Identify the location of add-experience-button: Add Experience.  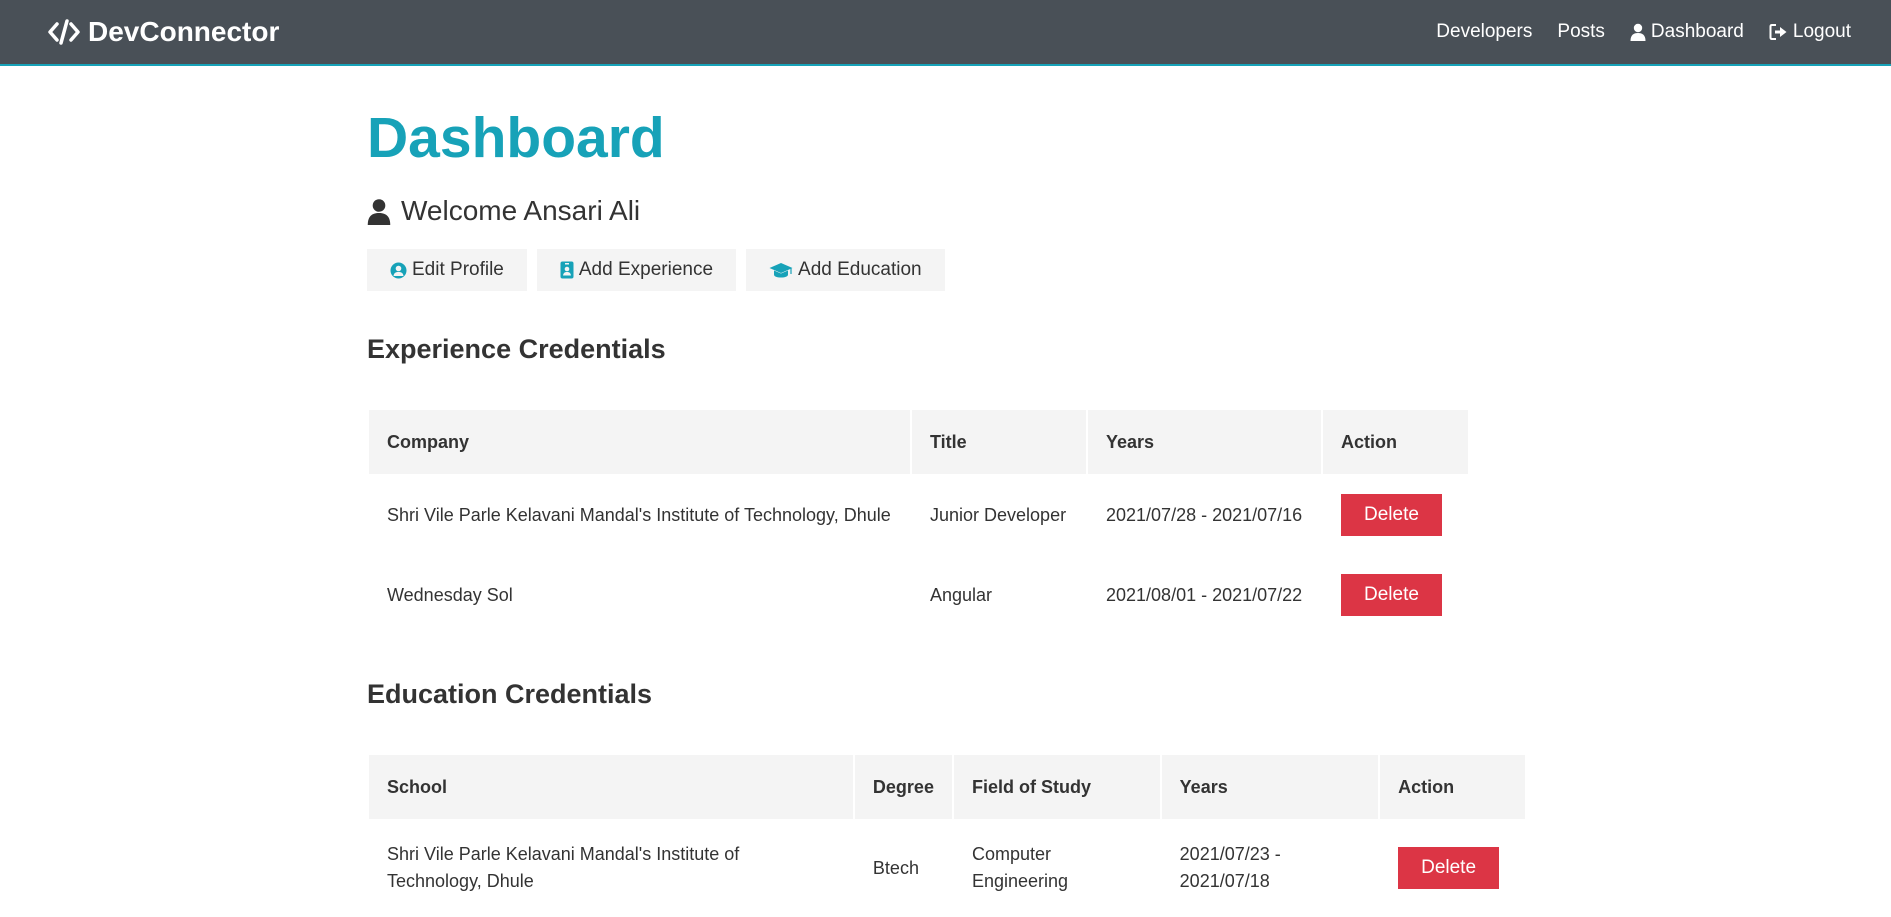
(636, 270).